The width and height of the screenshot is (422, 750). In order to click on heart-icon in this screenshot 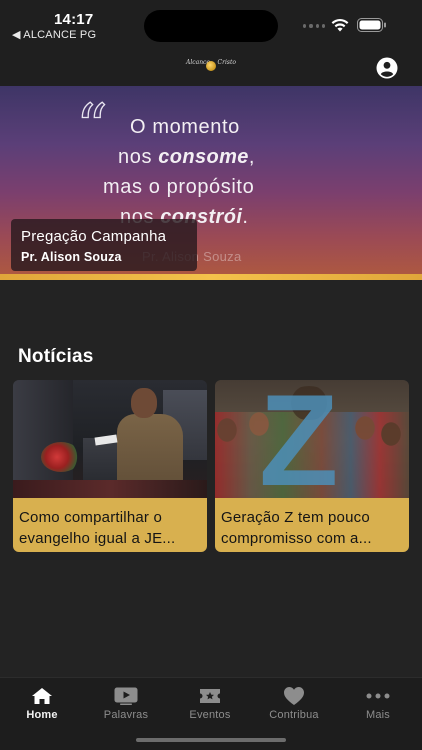, I will do `click(294, 696)`.